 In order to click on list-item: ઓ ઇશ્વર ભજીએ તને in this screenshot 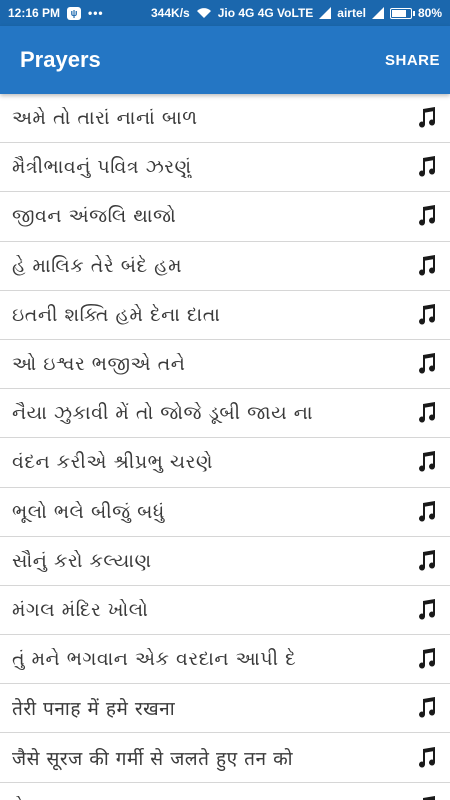, I will do `click(225, 365)`.